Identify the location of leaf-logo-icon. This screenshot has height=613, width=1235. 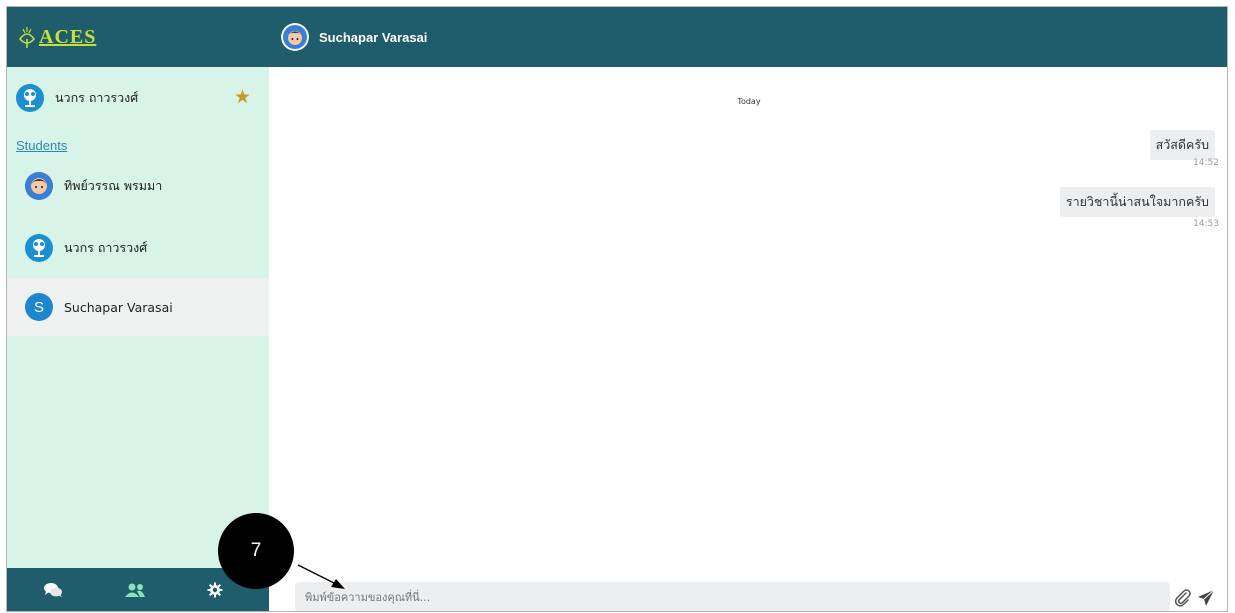
(27, 37).